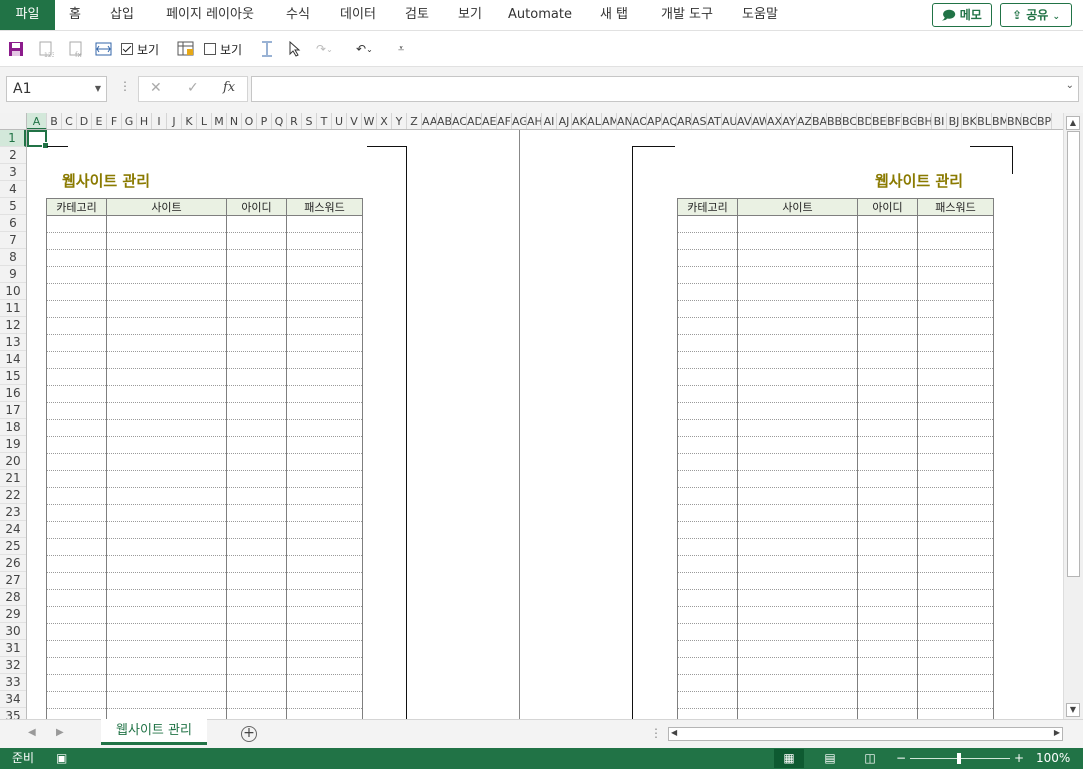  Describe the element at coordinates (459, 121) in the screenshot. I see `column-header: AC` at that location.